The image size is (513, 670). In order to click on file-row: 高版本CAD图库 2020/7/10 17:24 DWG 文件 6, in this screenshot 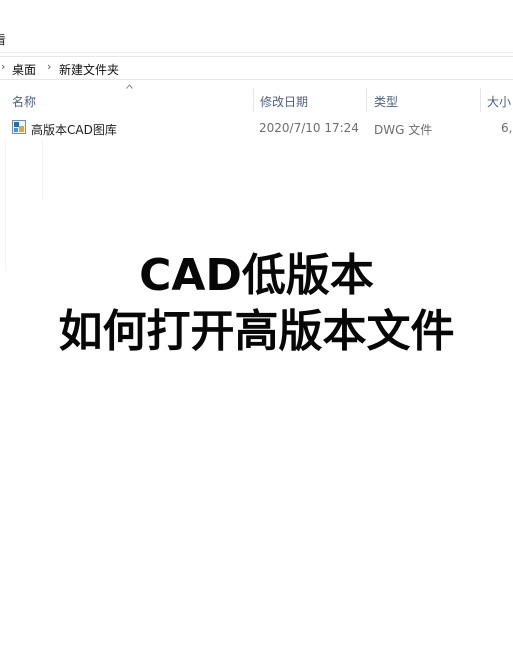, I will do `click(256, 128)`.